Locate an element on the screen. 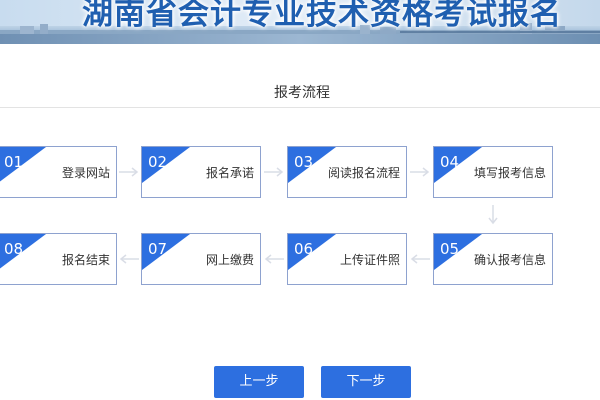 This screenshot has width=600, height=400. banner-title: 湖南省会计专业技术资格考试报名 is located at coordinates (322, 16).